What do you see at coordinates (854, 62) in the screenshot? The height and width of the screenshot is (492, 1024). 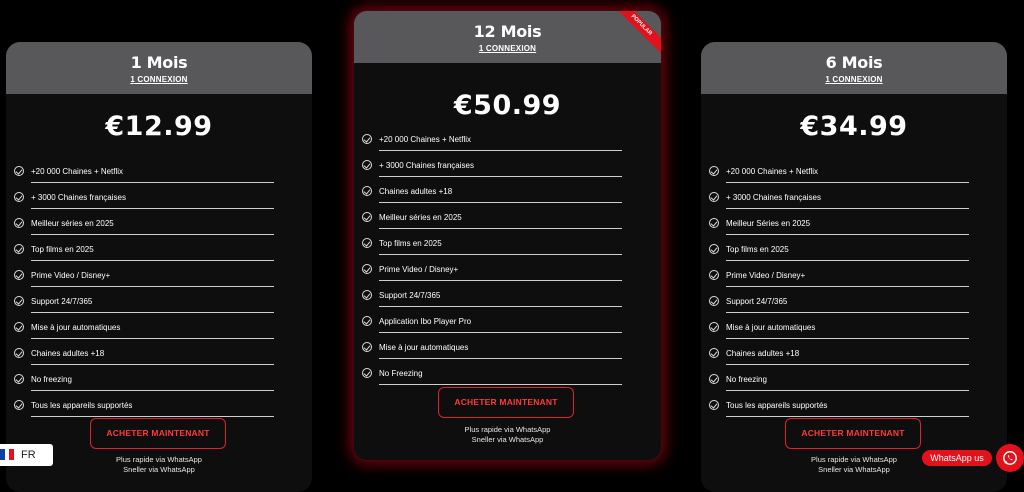 I see `plan-title: 6 Mois` at bounding box center [854, 62].